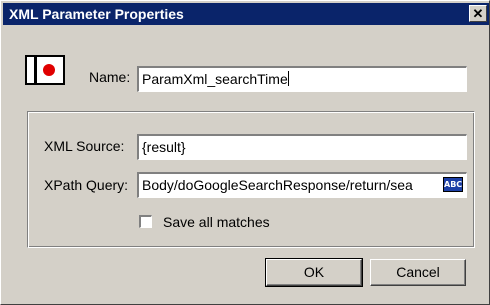  Describe the element at coordinates (302, 147) in the screenshot. I see `xml-source-field: {result}` at that location.